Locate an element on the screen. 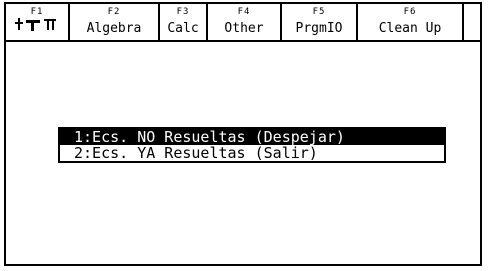 The image size is (490, 271). tab-f3-calc: F3 Calc is located at coordinates (184, 22).